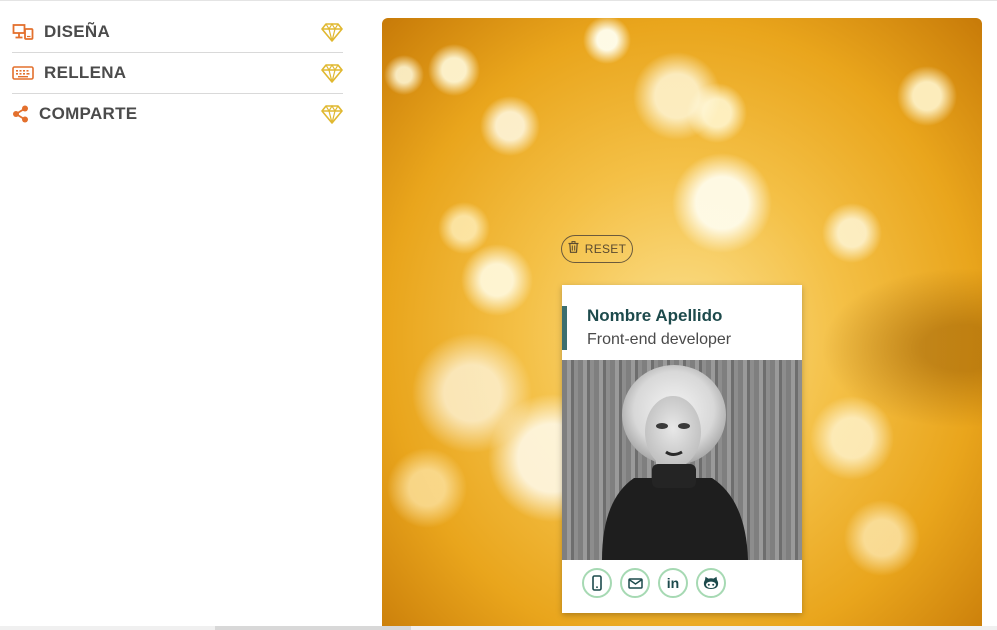  What do you see at coordinates (23, 73) in the screenshot?
I see `keyboard-icon` at bounding box center [23, 73].